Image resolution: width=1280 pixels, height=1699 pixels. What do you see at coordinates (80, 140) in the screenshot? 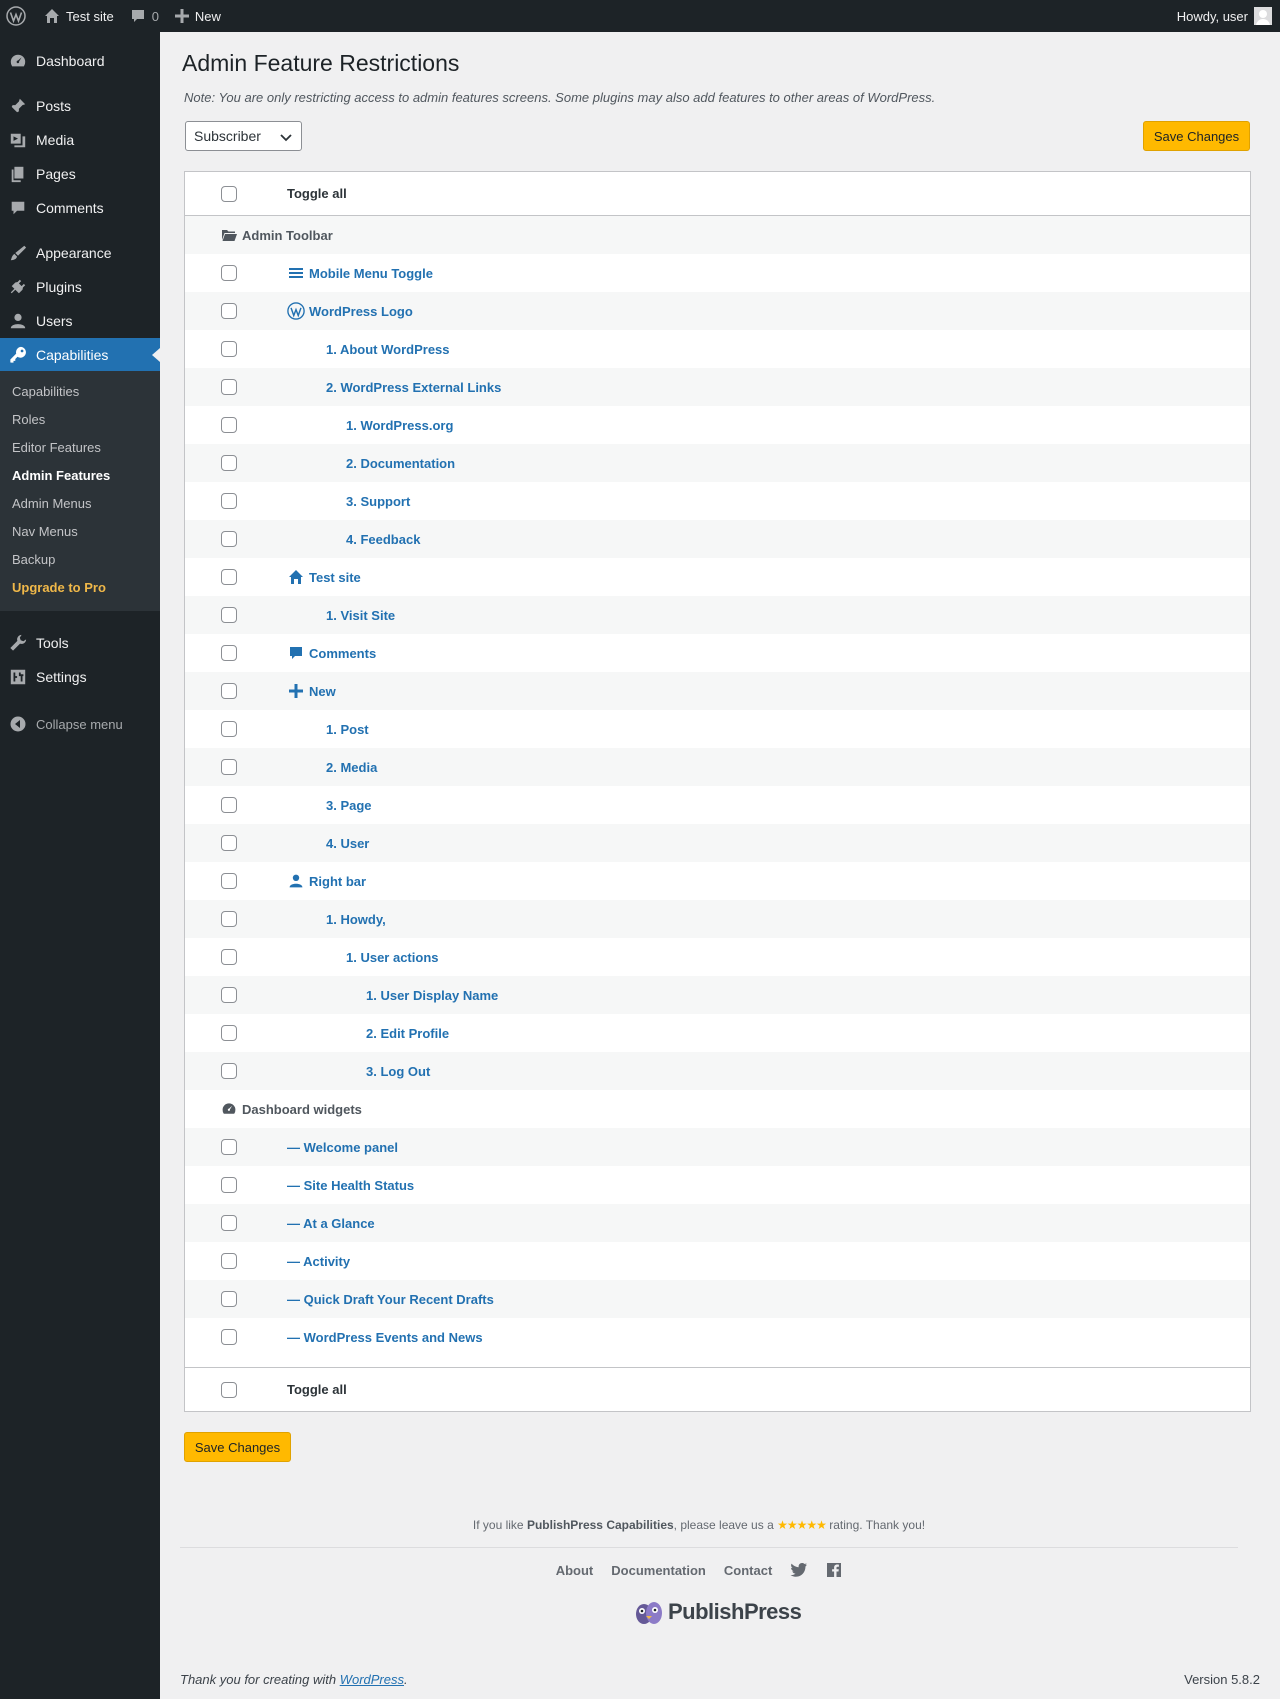
I see `sidebar-item-media: Media` at bounding box center [80, 140].